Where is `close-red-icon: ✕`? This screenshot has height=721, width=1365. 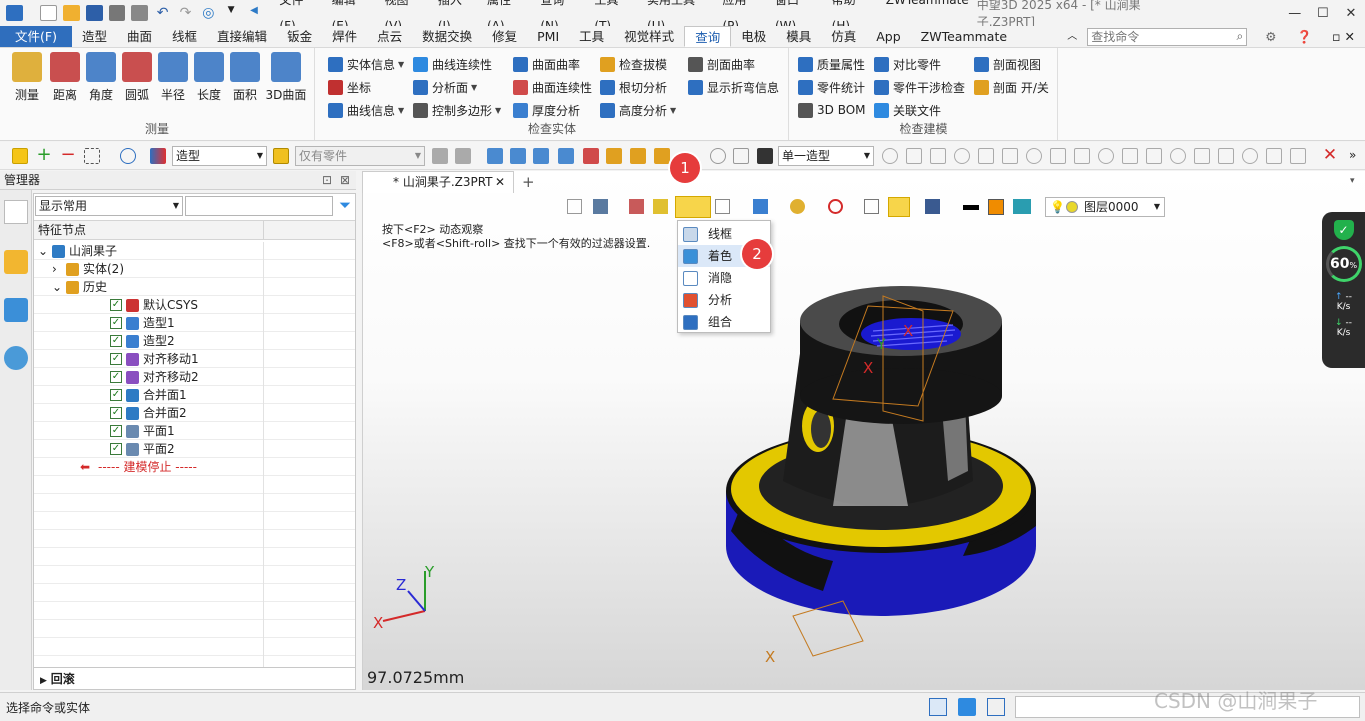
close-red-icon: ✕ is located at coordinates (1330, 155).